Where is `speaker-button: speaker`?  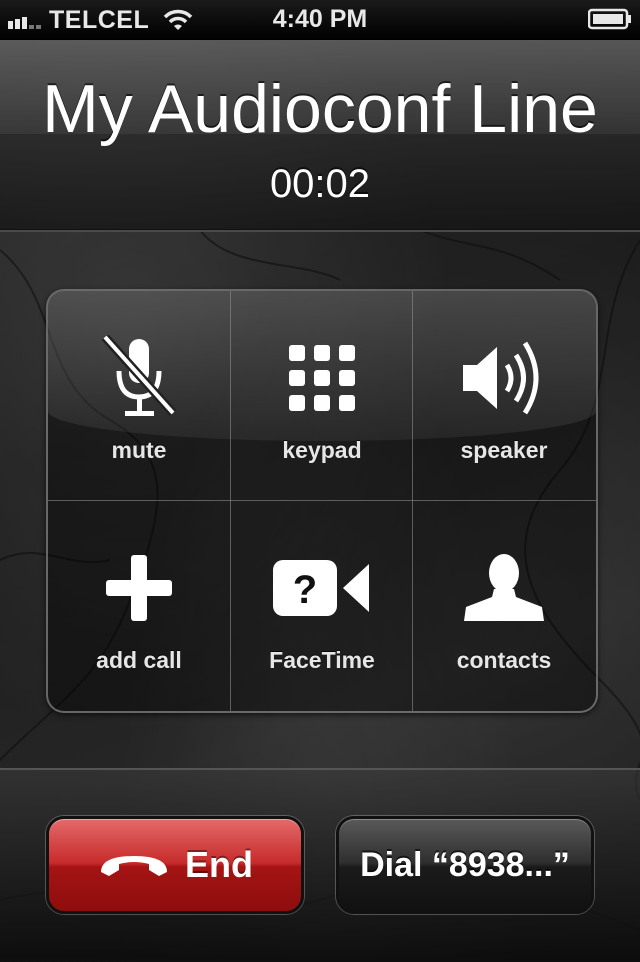 speaker-button: speaker is located at coordinates (504, 396).